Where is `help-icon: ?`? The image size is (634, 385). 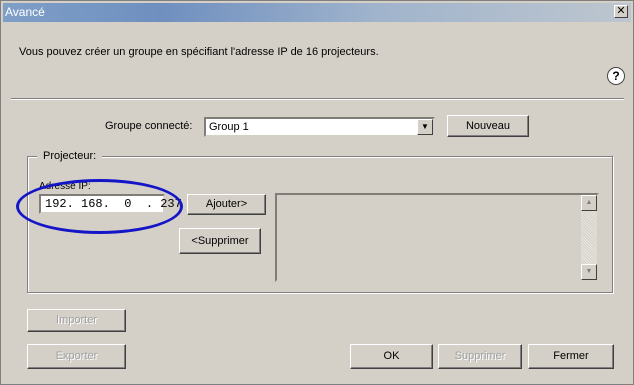 help-icon: ? is located at coordinates (616, 76).